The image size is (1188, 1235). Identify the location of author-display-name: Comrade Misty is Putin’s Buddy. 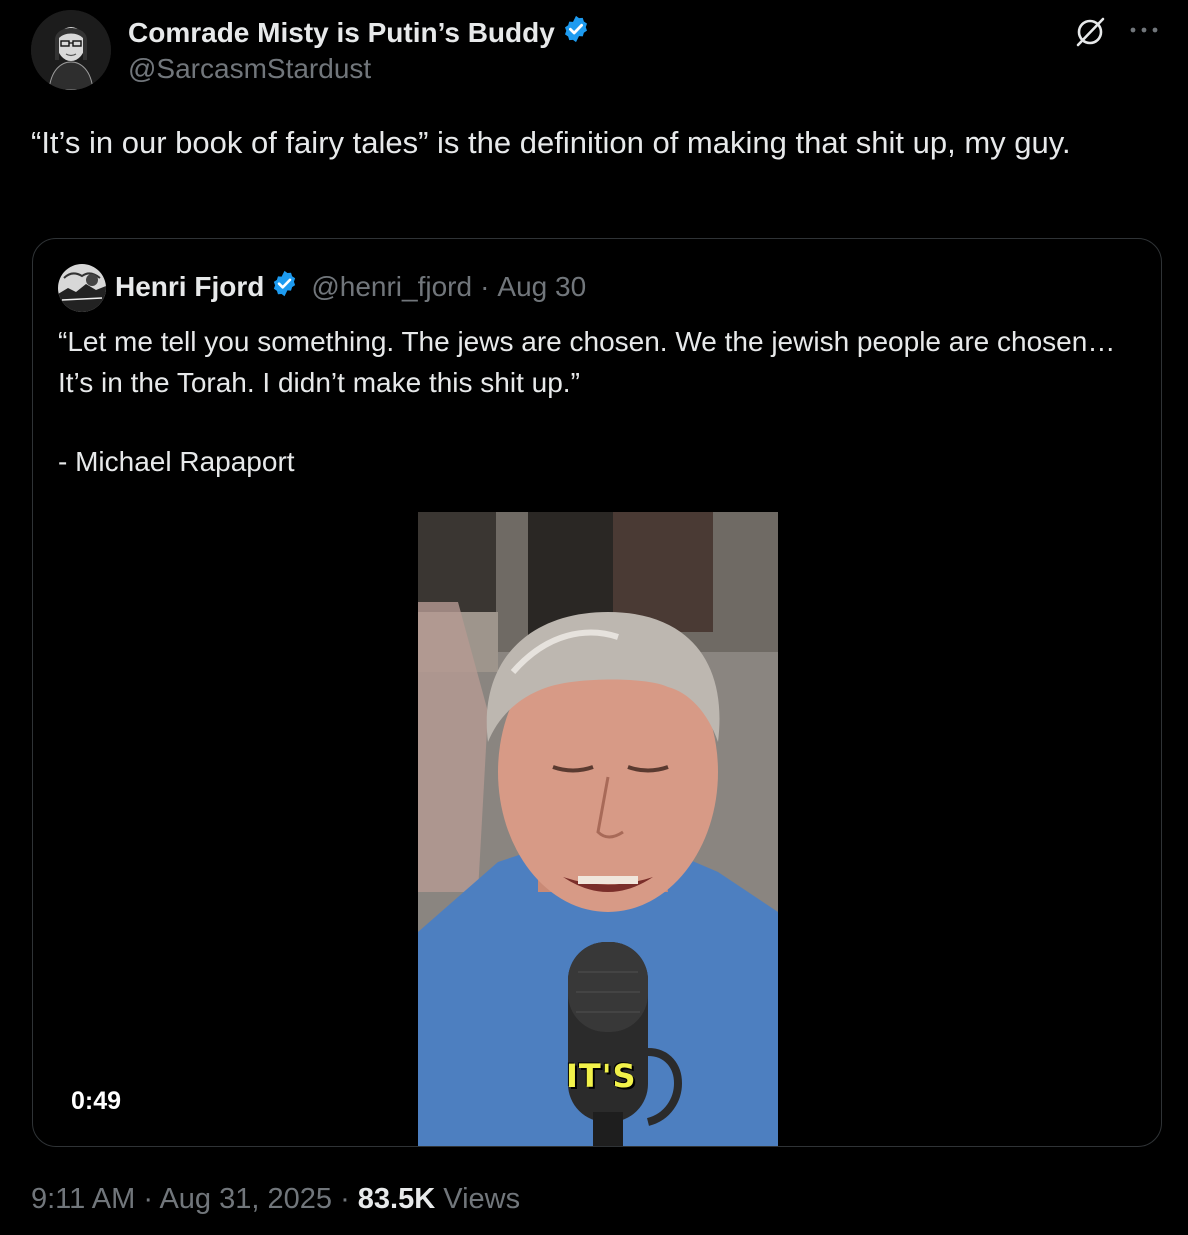
(359, 32).